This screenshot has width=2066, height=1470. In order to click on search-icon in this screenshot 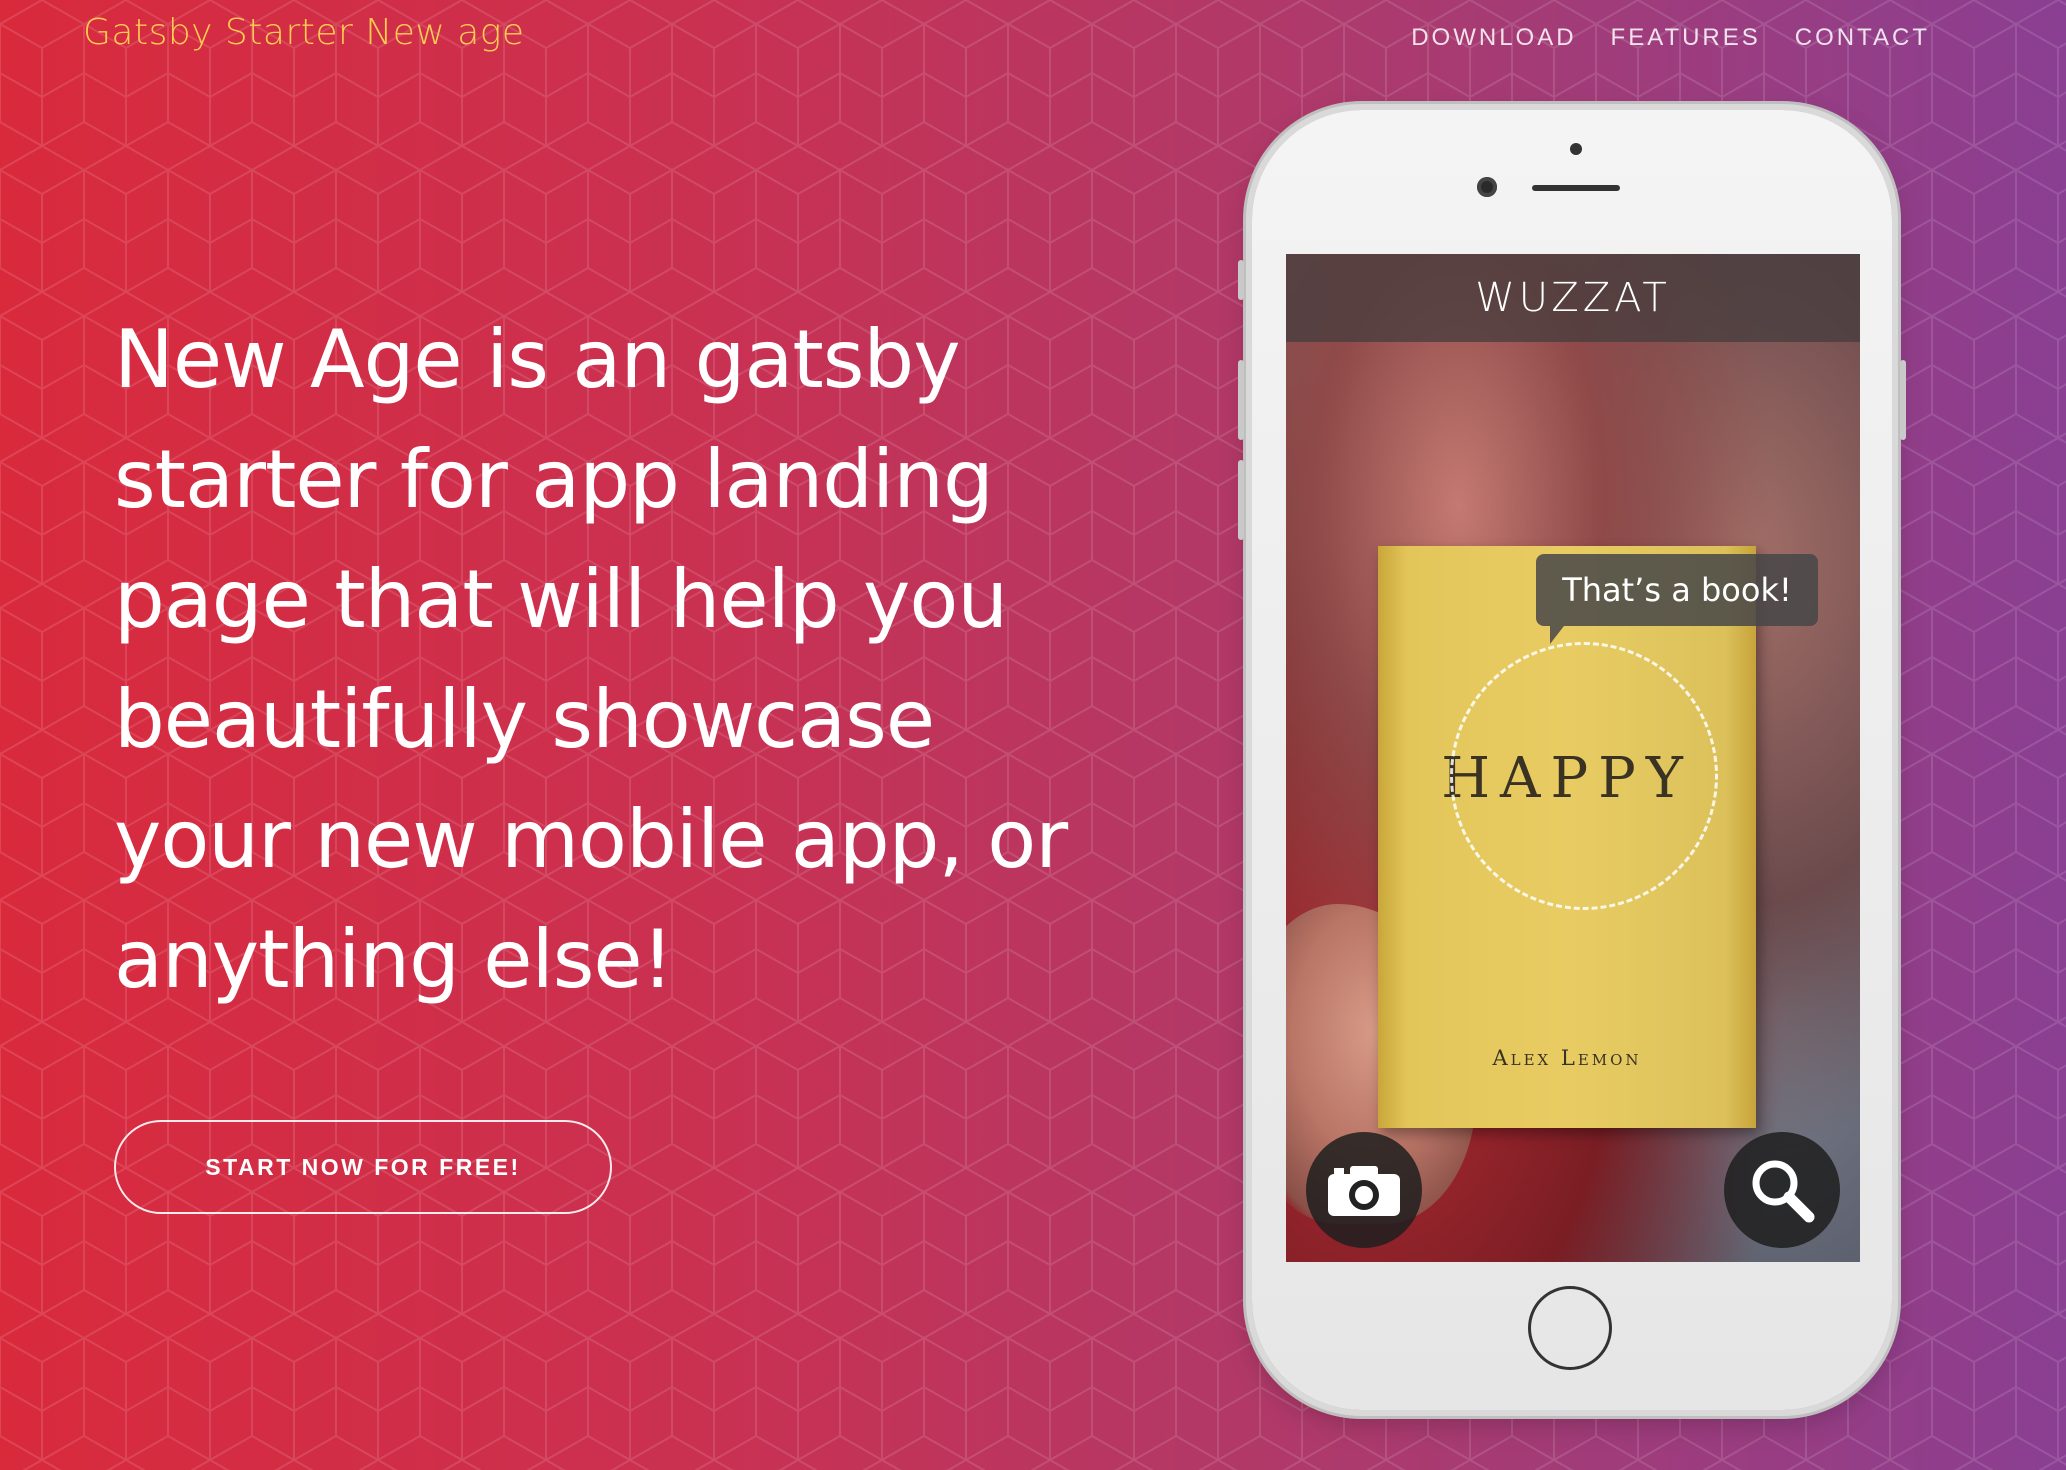, I will do `click(1783, 1191)`.